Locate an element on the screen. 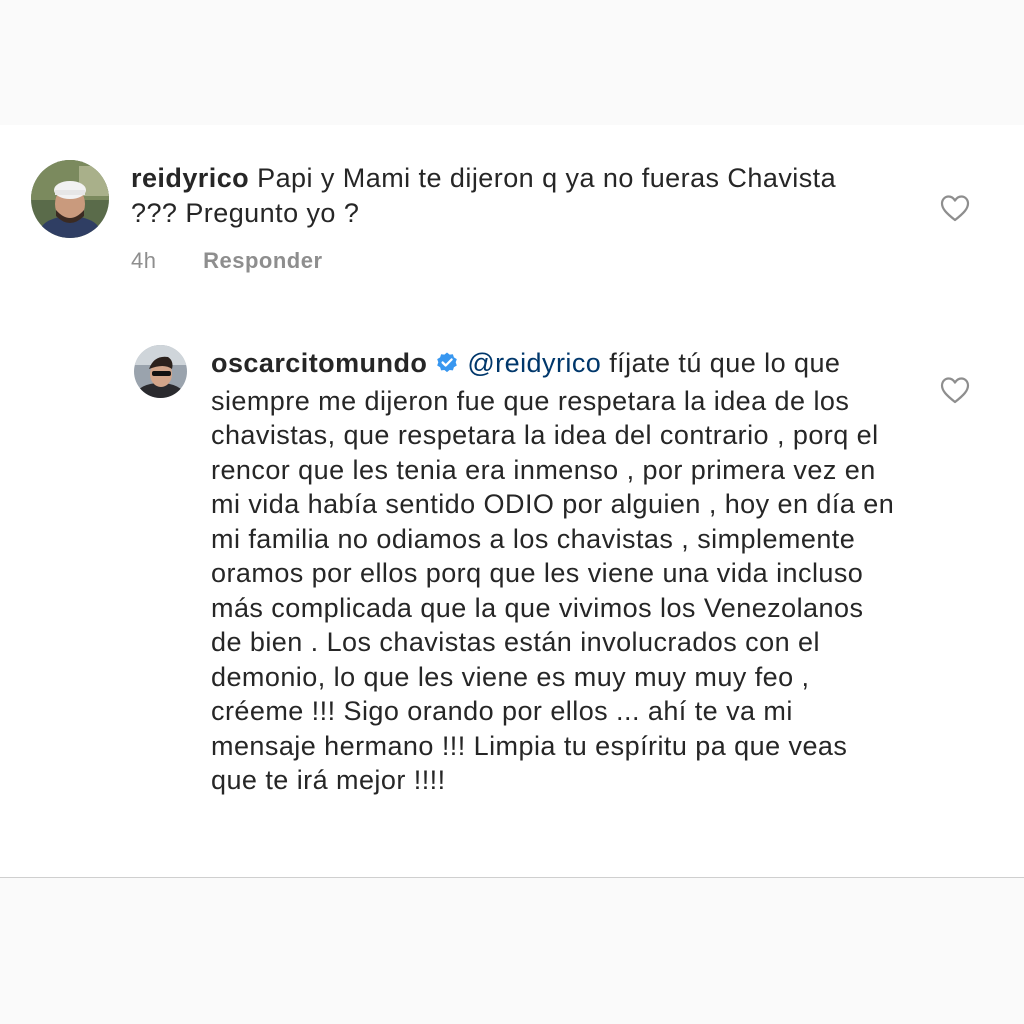  verified-badge-icon is located at coordinates (447, 366).